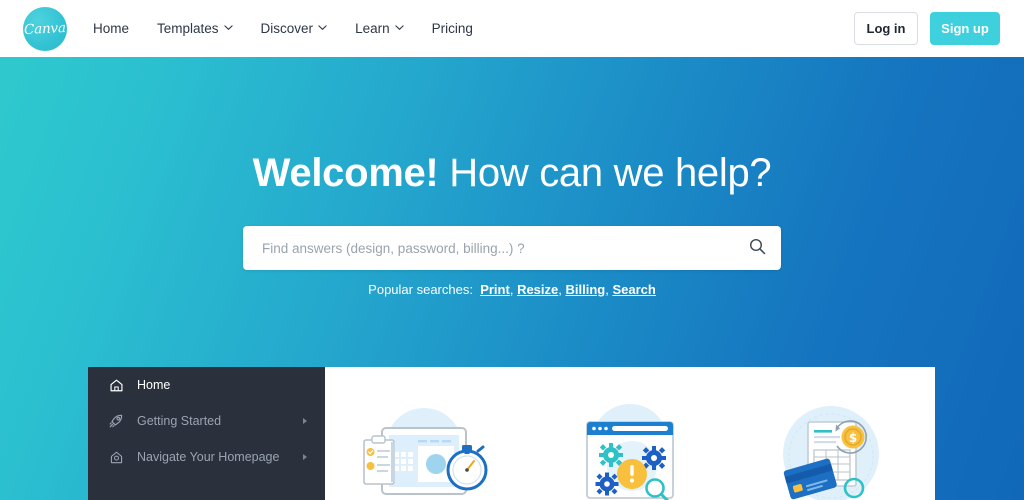  I want to click on nav-item-home: Home, so click(118, 28).